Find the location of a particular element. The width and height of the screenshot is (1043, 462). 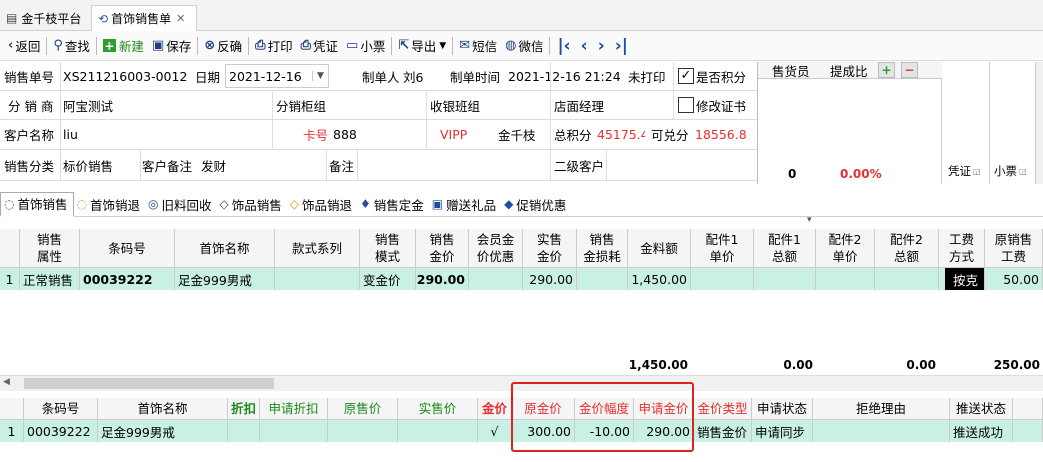

cell-gold-price: √ is located at coordinates (495, 431).